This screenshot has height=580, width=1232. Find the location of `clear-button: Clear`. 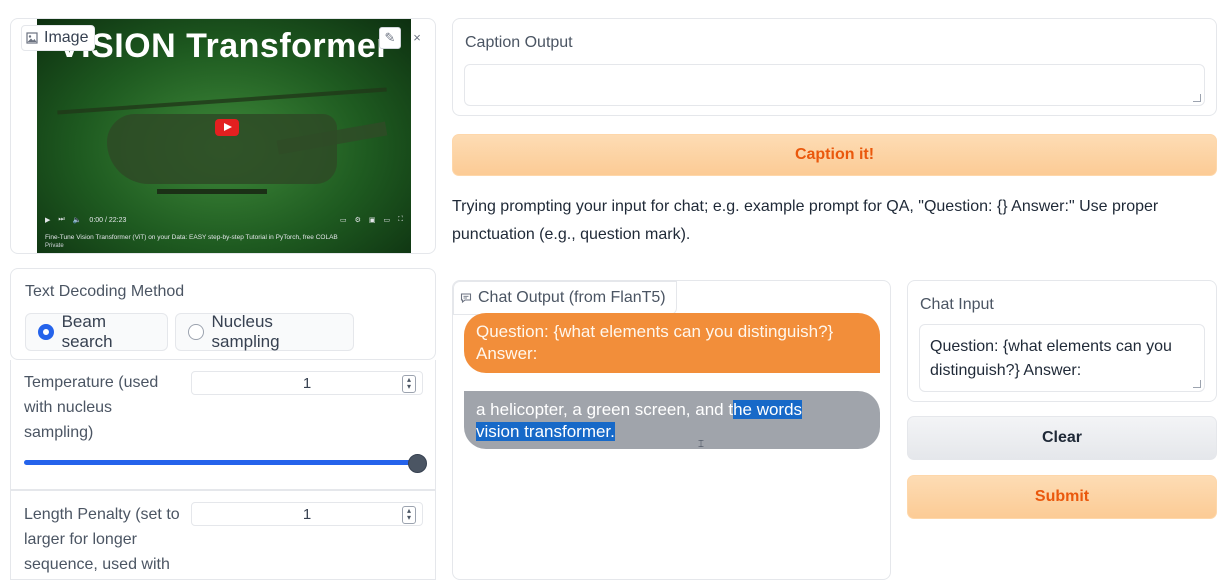

clear-button: Clear is located at coordinates (1062, 438).